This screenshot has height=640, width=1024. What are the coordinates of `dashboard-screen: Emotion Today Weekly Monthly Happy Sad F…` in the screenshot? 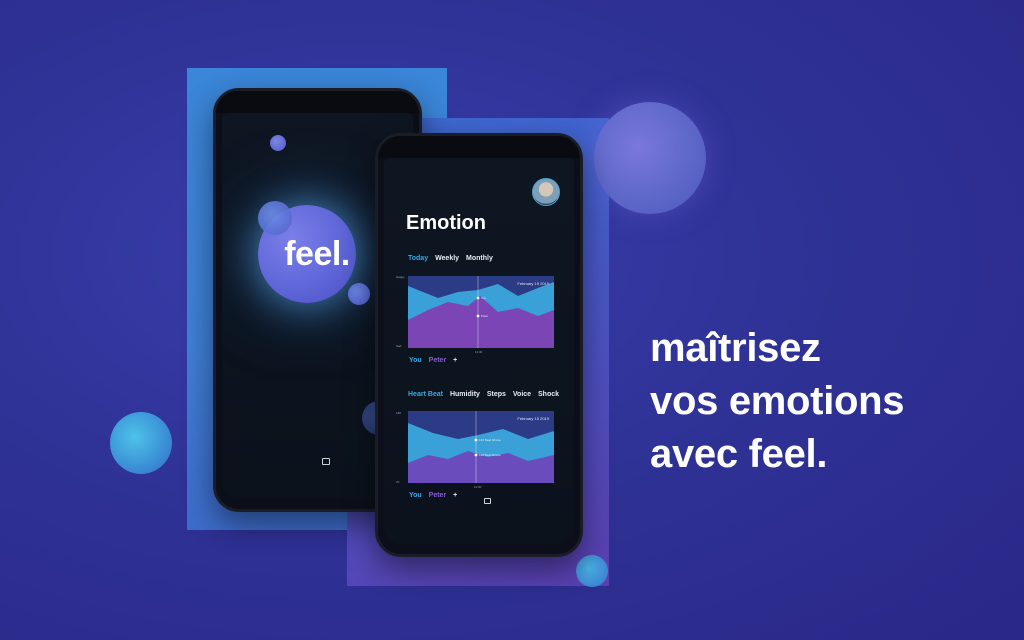 It's located at (479, 351).